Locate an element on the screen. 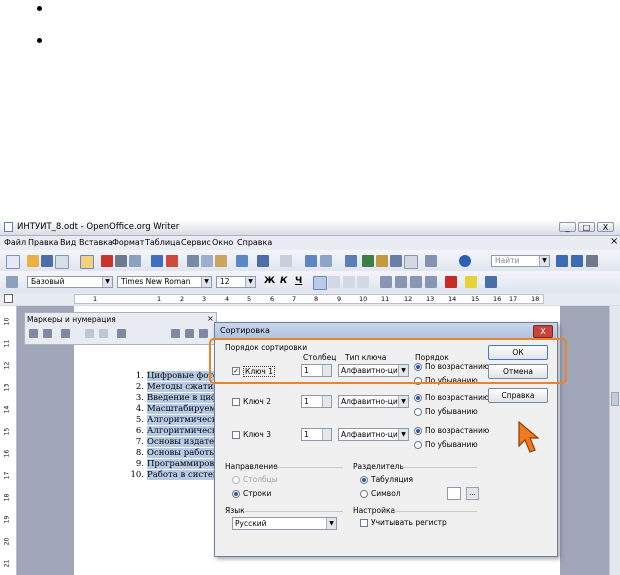  promote-icon is located at coordinates (47, 333).